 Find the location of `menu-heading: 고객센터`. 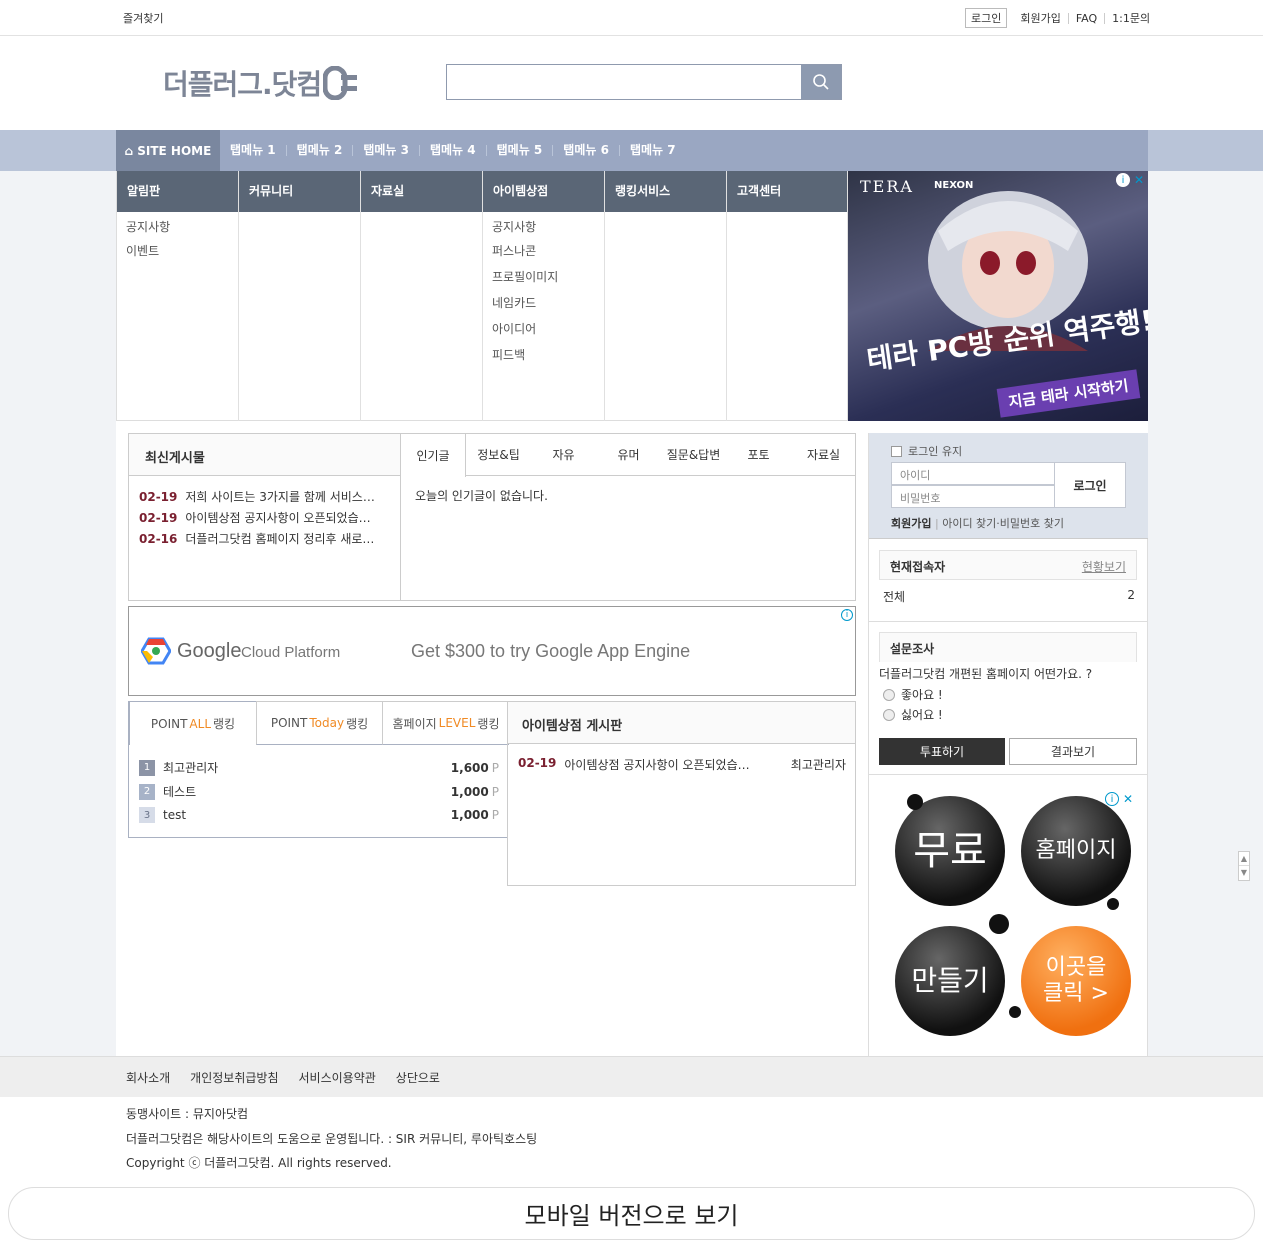

menu-heading: 고객센터 is located at coordinates (787, 191).